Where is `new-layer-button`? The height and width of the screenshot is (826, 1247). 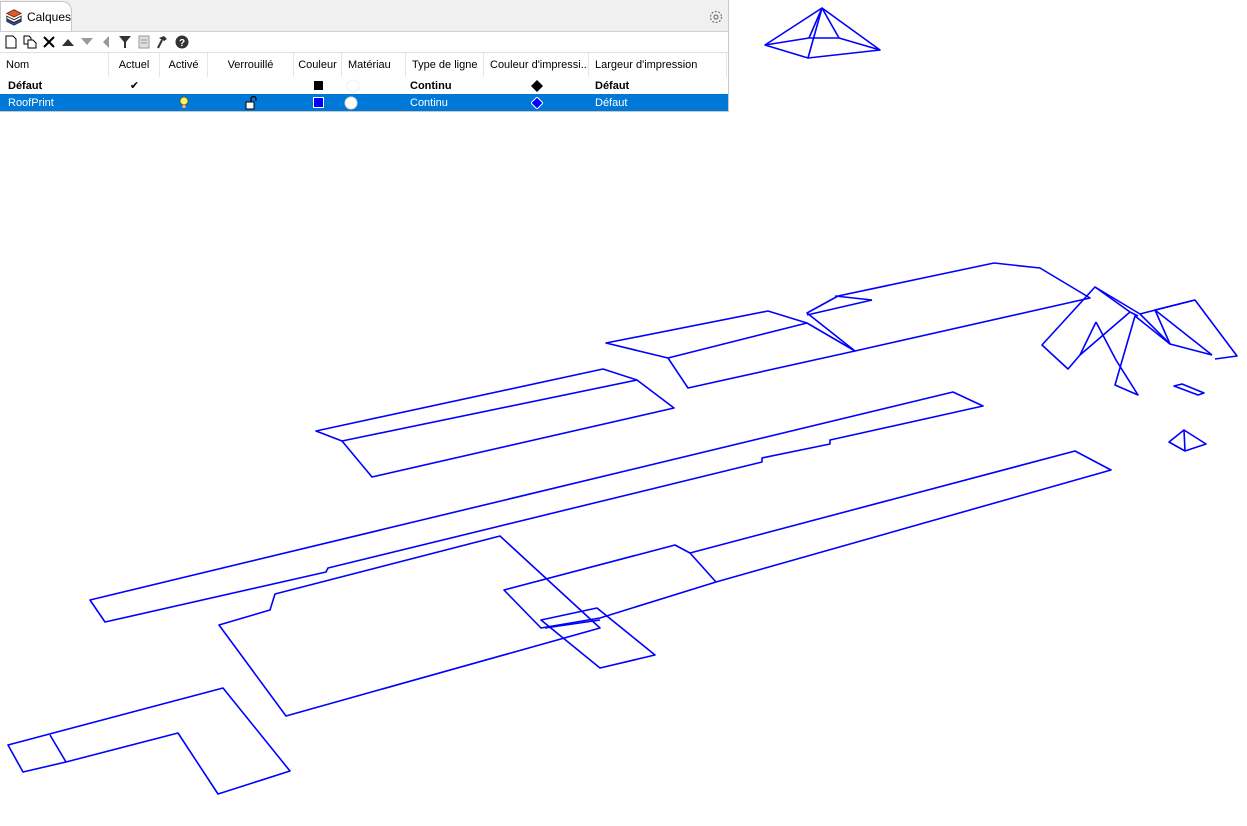
new-layer-button is located at coordinates (11, 42).